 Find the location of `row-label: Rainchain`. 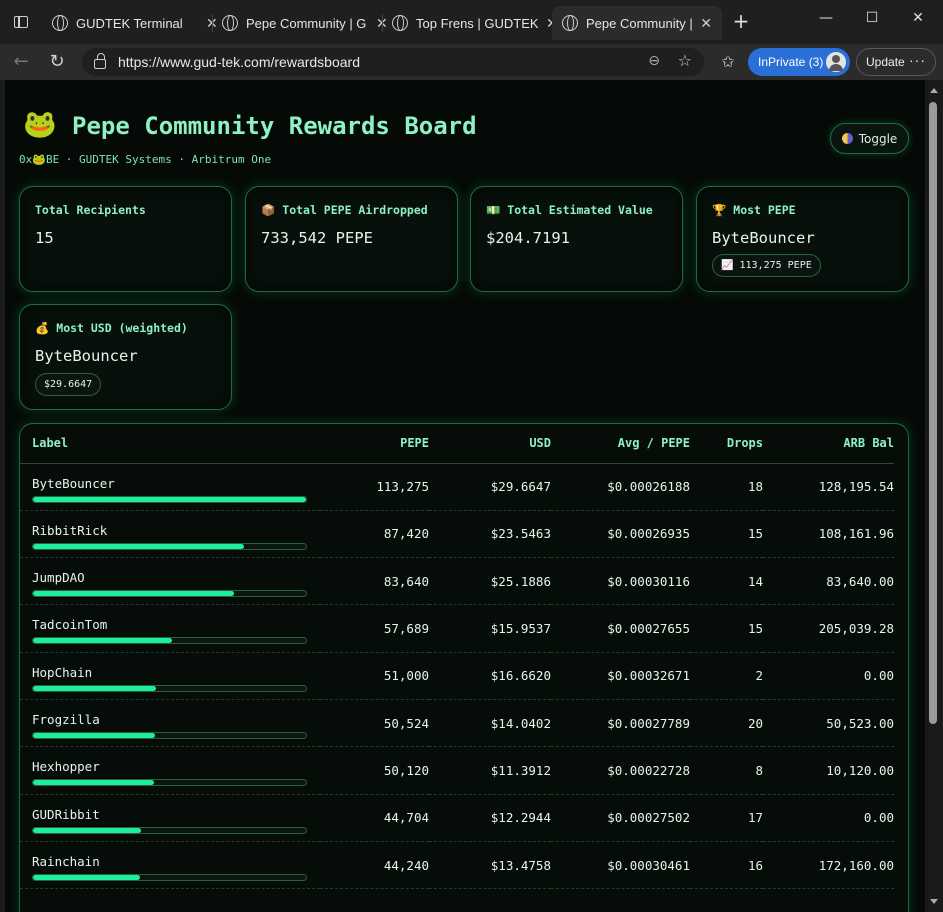

row-label: Rainchain is located at coordinates (66, 861).